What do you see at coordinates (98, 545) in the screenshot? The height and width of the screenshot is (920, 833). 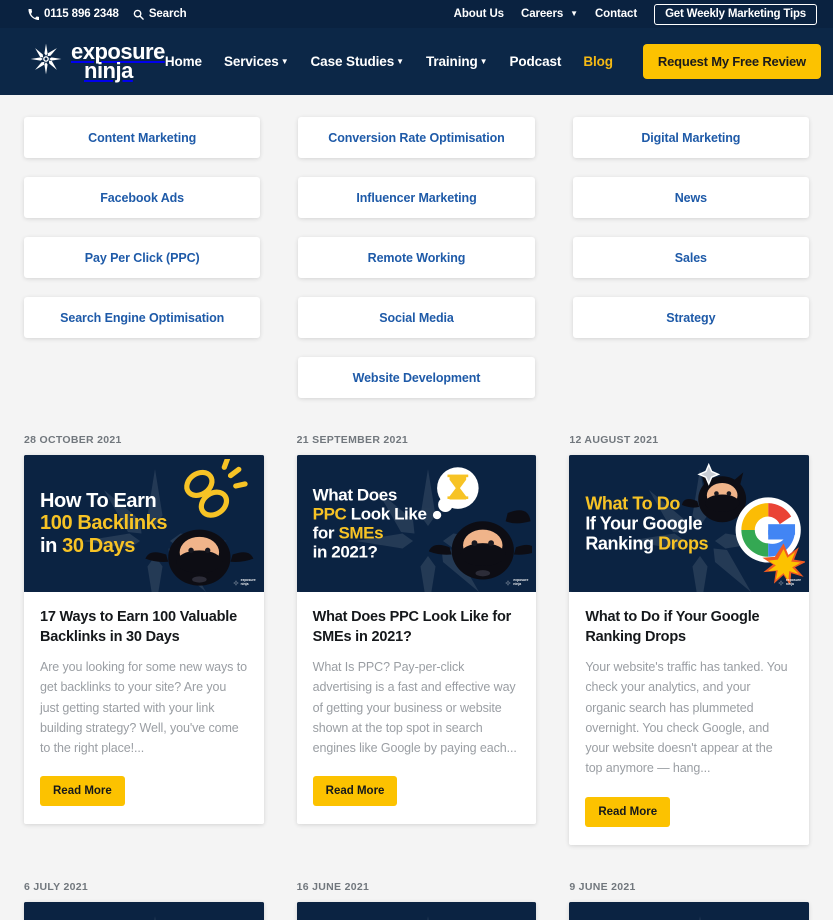 I see `thumbnail-line-3-suffix: 30 Days` at bounding box center [98, 545].